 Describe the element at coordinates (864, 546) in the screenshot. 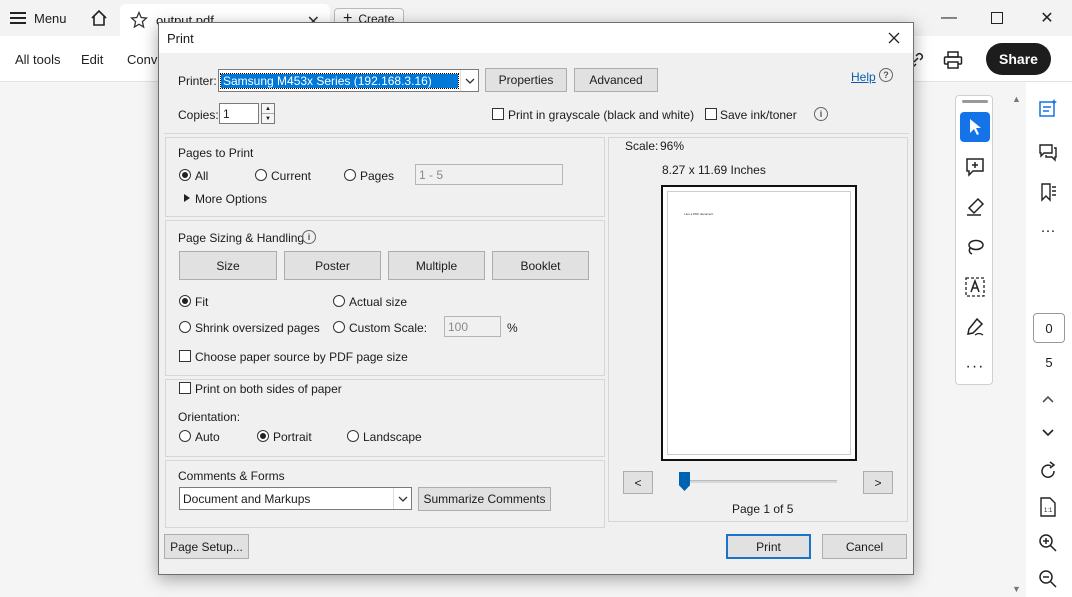

I see `cancel-button: Cancel` at that location.